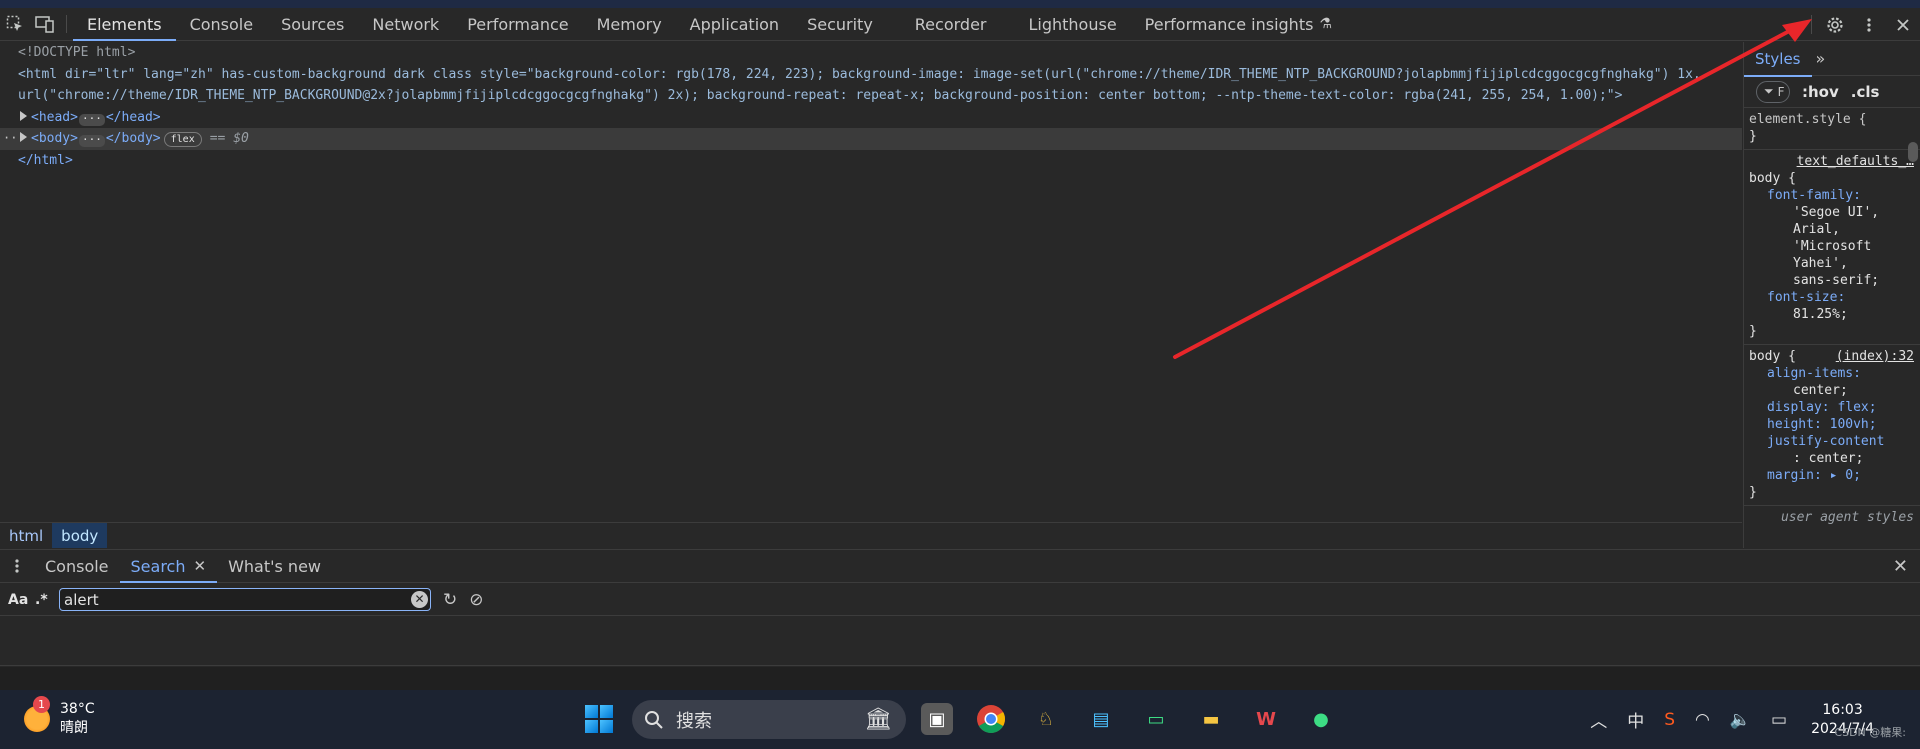 The image size is (1920, 749). I want to click on css-value-line: Yahei',, so click(1831, 263).